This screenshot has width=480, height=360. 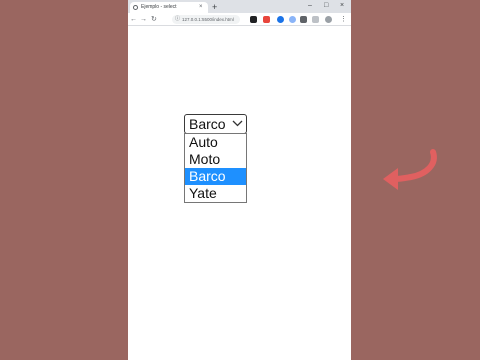 What do you see at coordinates (410, 169) in the screenshot?
I see `pointer-arrow-annotation` at bounding box center [410, 169].